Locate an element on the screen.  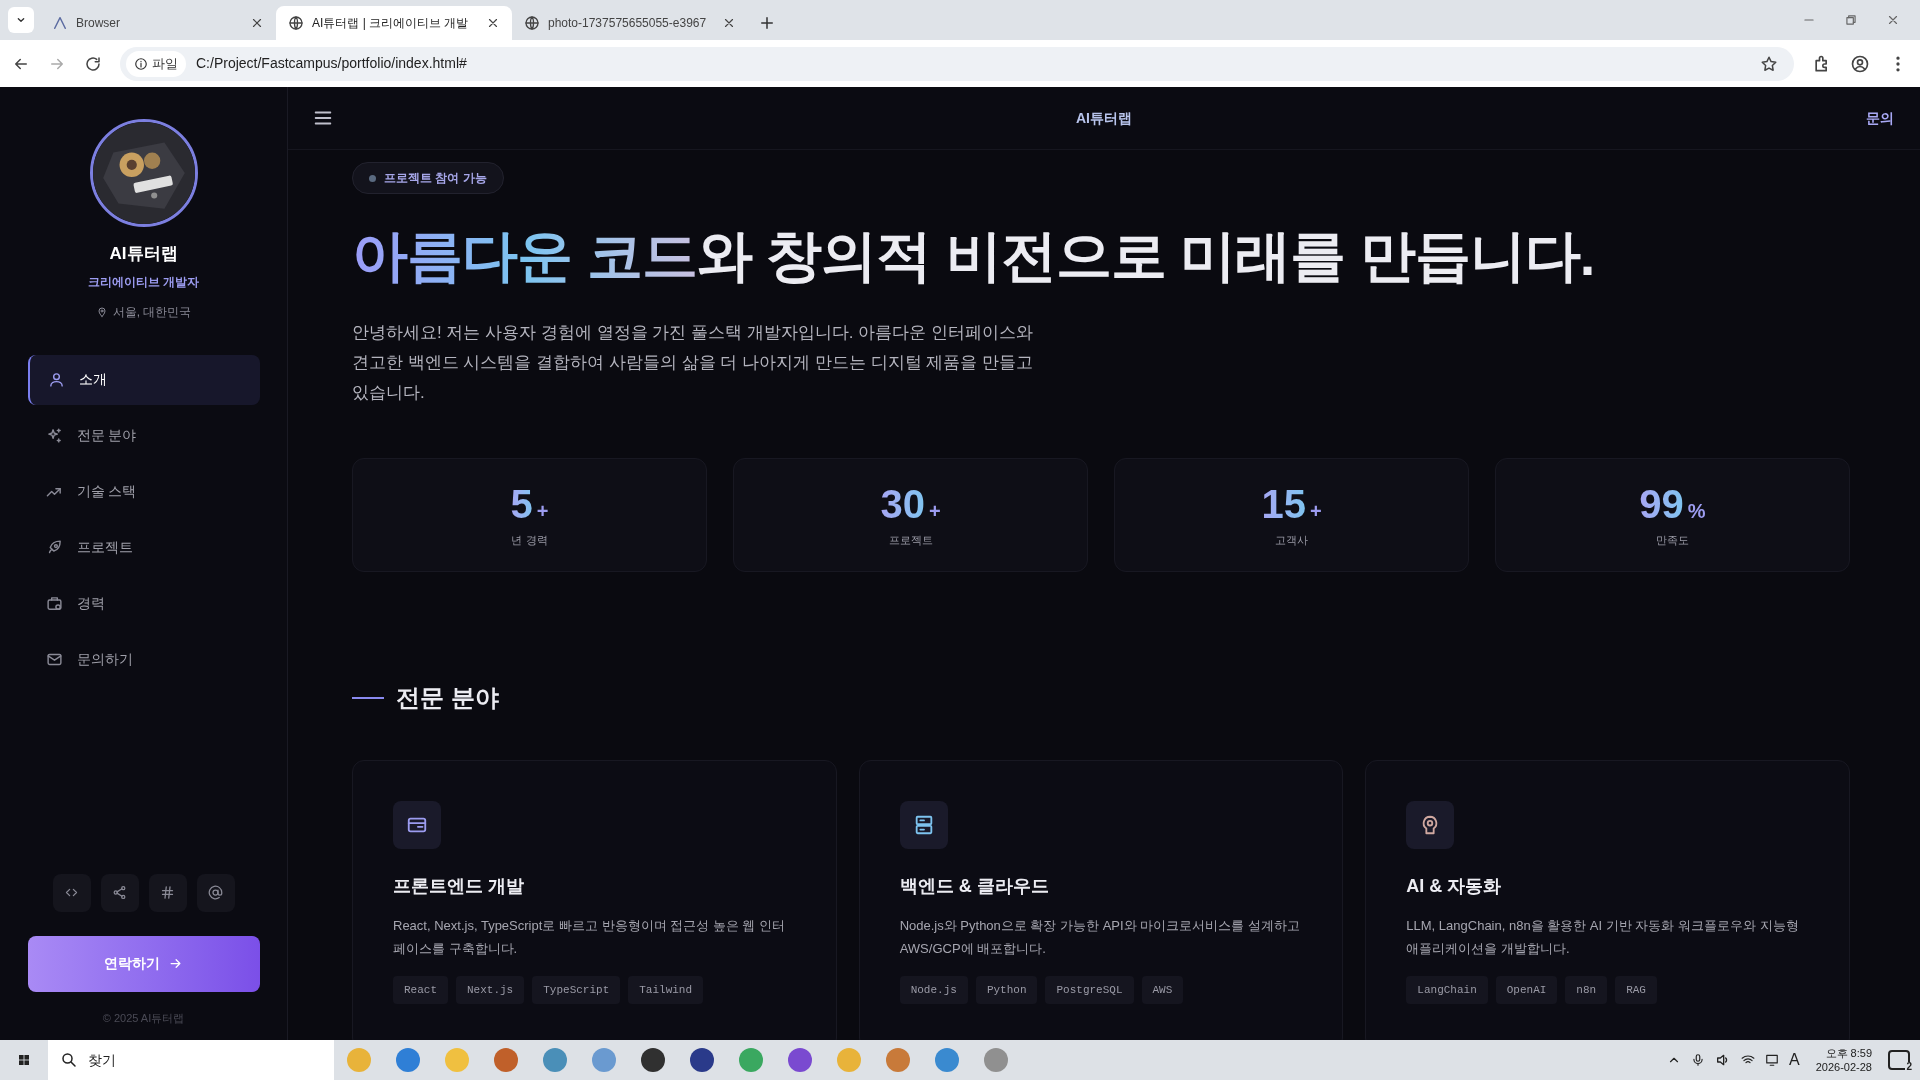
display-icon is located at coordinates (1772, 1060).